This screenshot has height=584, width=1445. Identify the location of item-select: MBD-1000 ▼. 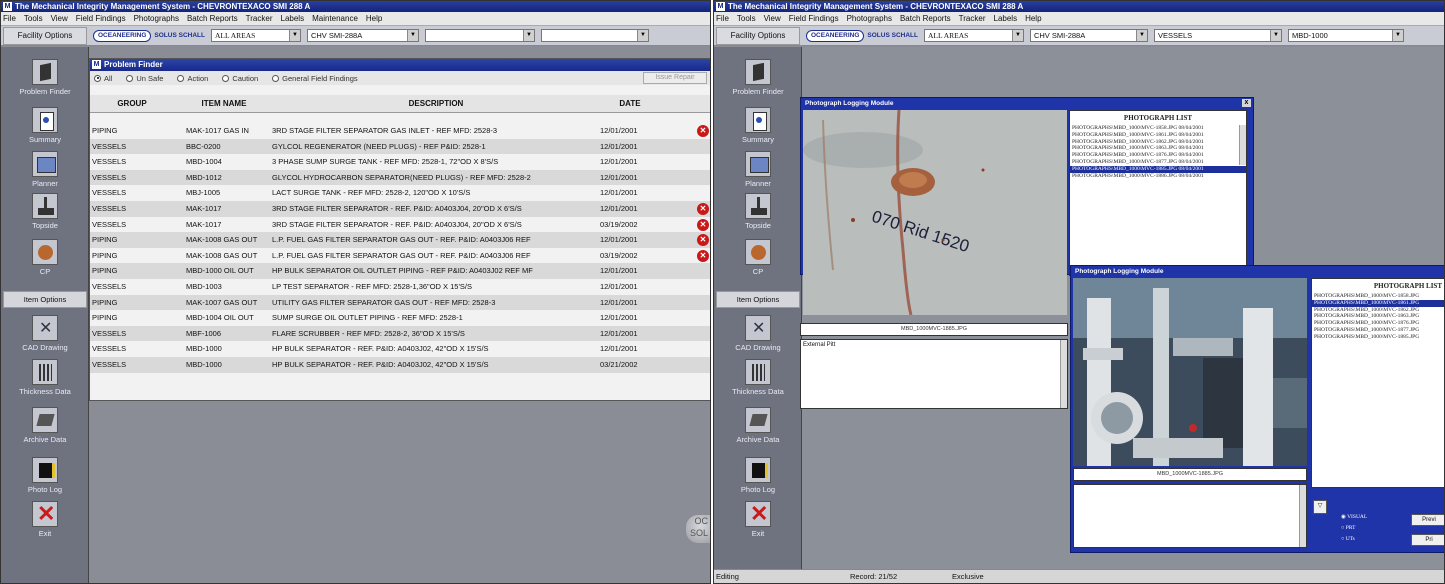
(1345, 35).